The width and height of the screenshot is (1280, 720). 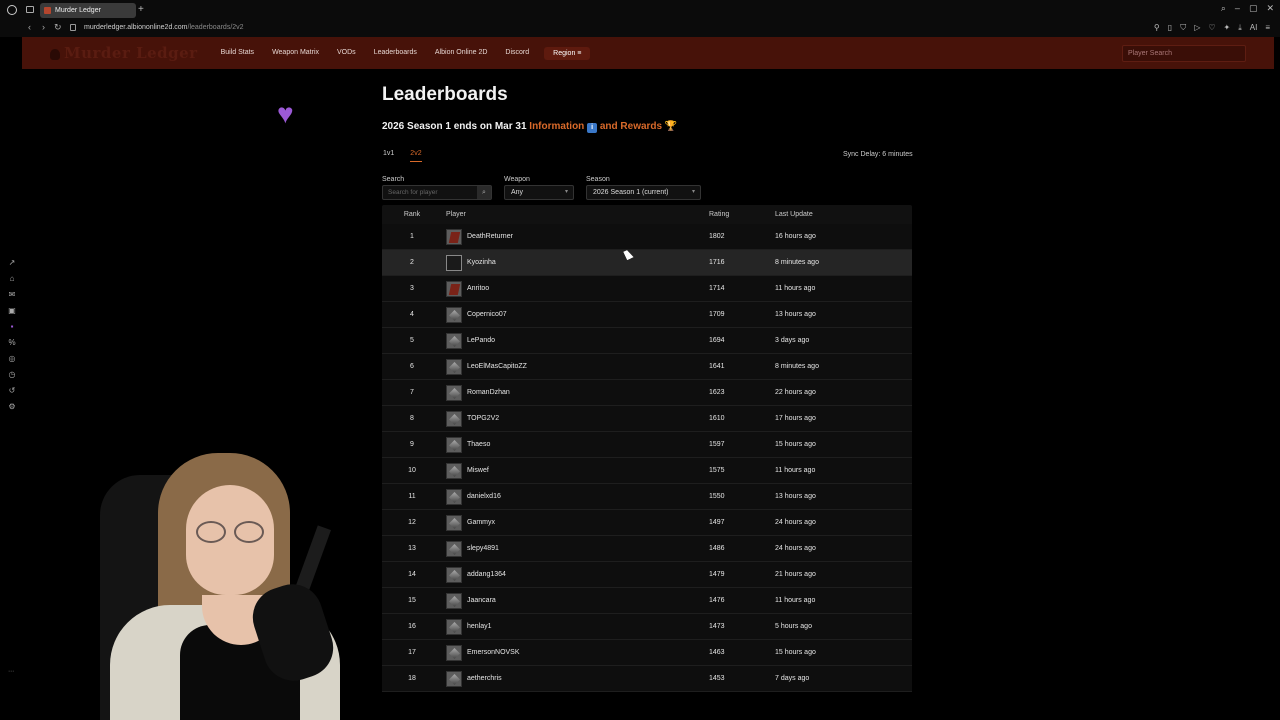 What do you see at coordinates (1237, 8) in the screenshot?
I see `minimize-icon: –` at bounding box center [1237, 8].